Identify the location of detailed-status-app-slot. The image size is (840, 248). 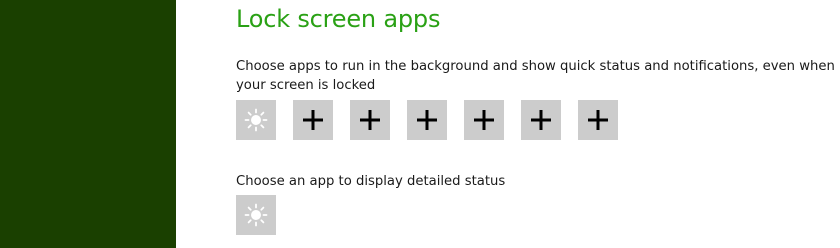
(256, 215).